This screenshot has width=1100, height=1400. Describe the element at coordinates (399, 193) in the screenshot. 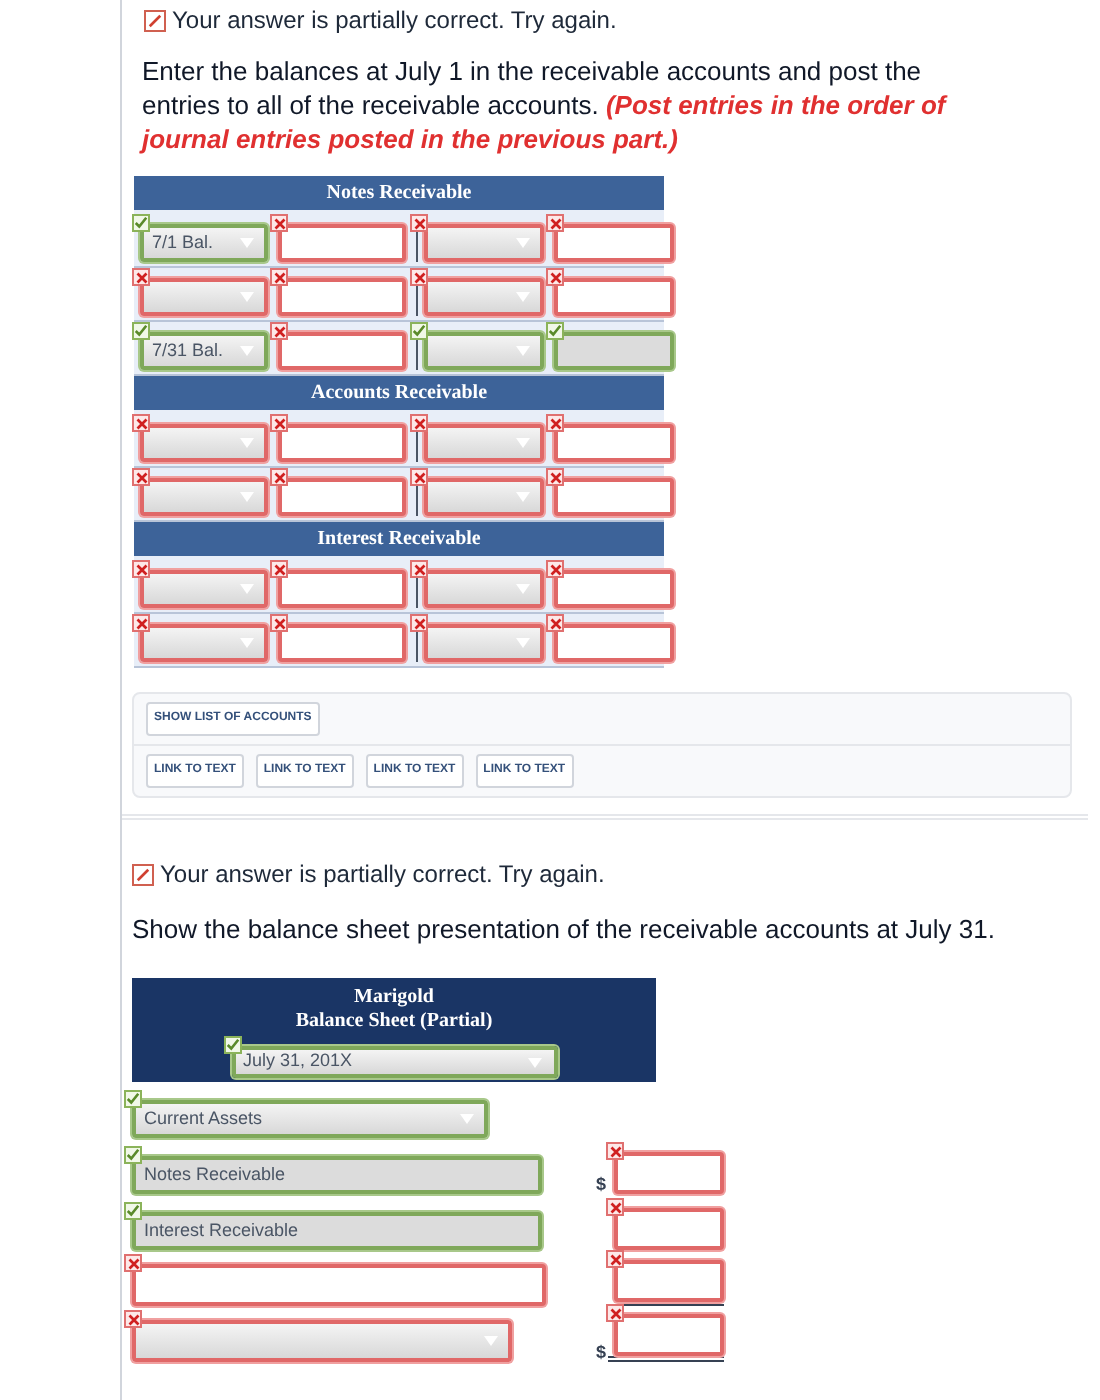

I see `account-header: Notes Receivable` at that location.